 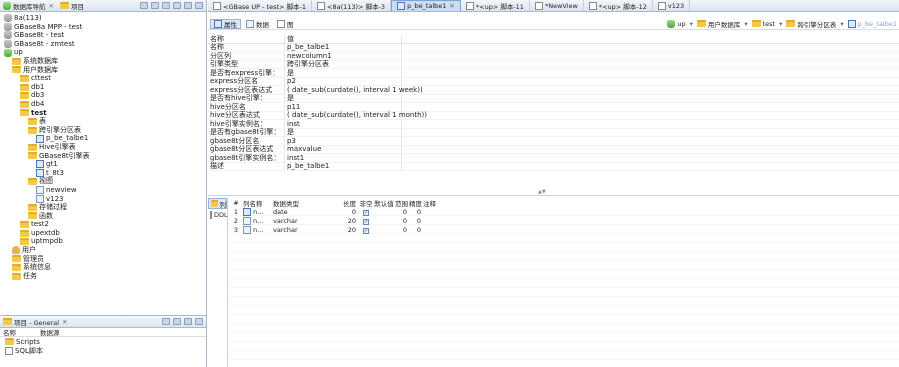 What do you see at coordinates (199, 321) in the screenshot?
I see `projects-menu-button` at bounding box center [199, 321].